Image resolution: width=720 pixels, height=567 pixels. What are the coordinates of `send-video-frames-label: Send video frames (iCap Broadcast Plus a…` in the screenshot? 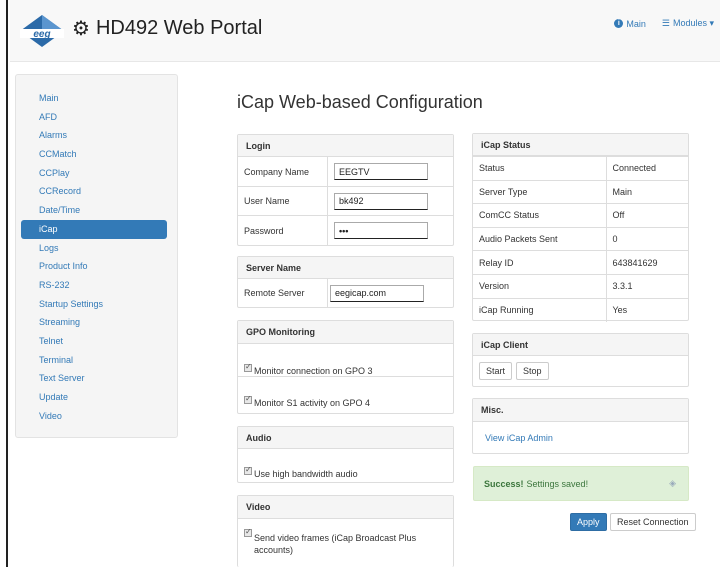 It's located at (335, 544).